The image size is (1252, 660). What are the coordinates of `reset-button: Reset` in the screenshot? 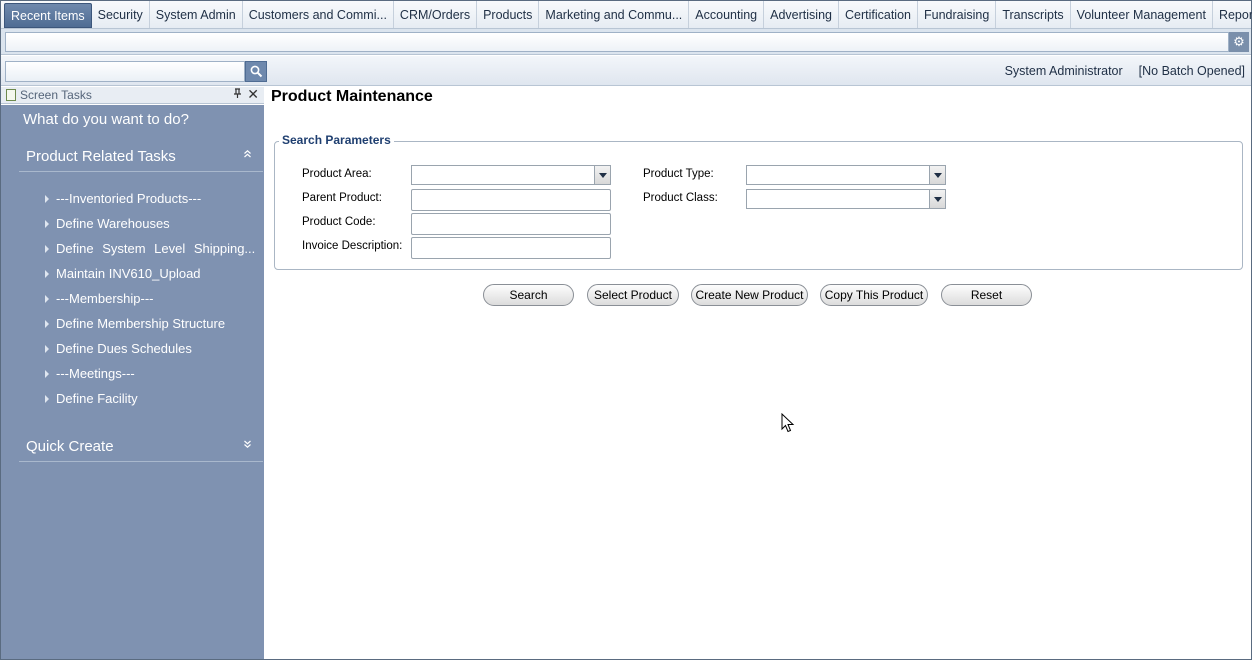 It's located at (986, 295).